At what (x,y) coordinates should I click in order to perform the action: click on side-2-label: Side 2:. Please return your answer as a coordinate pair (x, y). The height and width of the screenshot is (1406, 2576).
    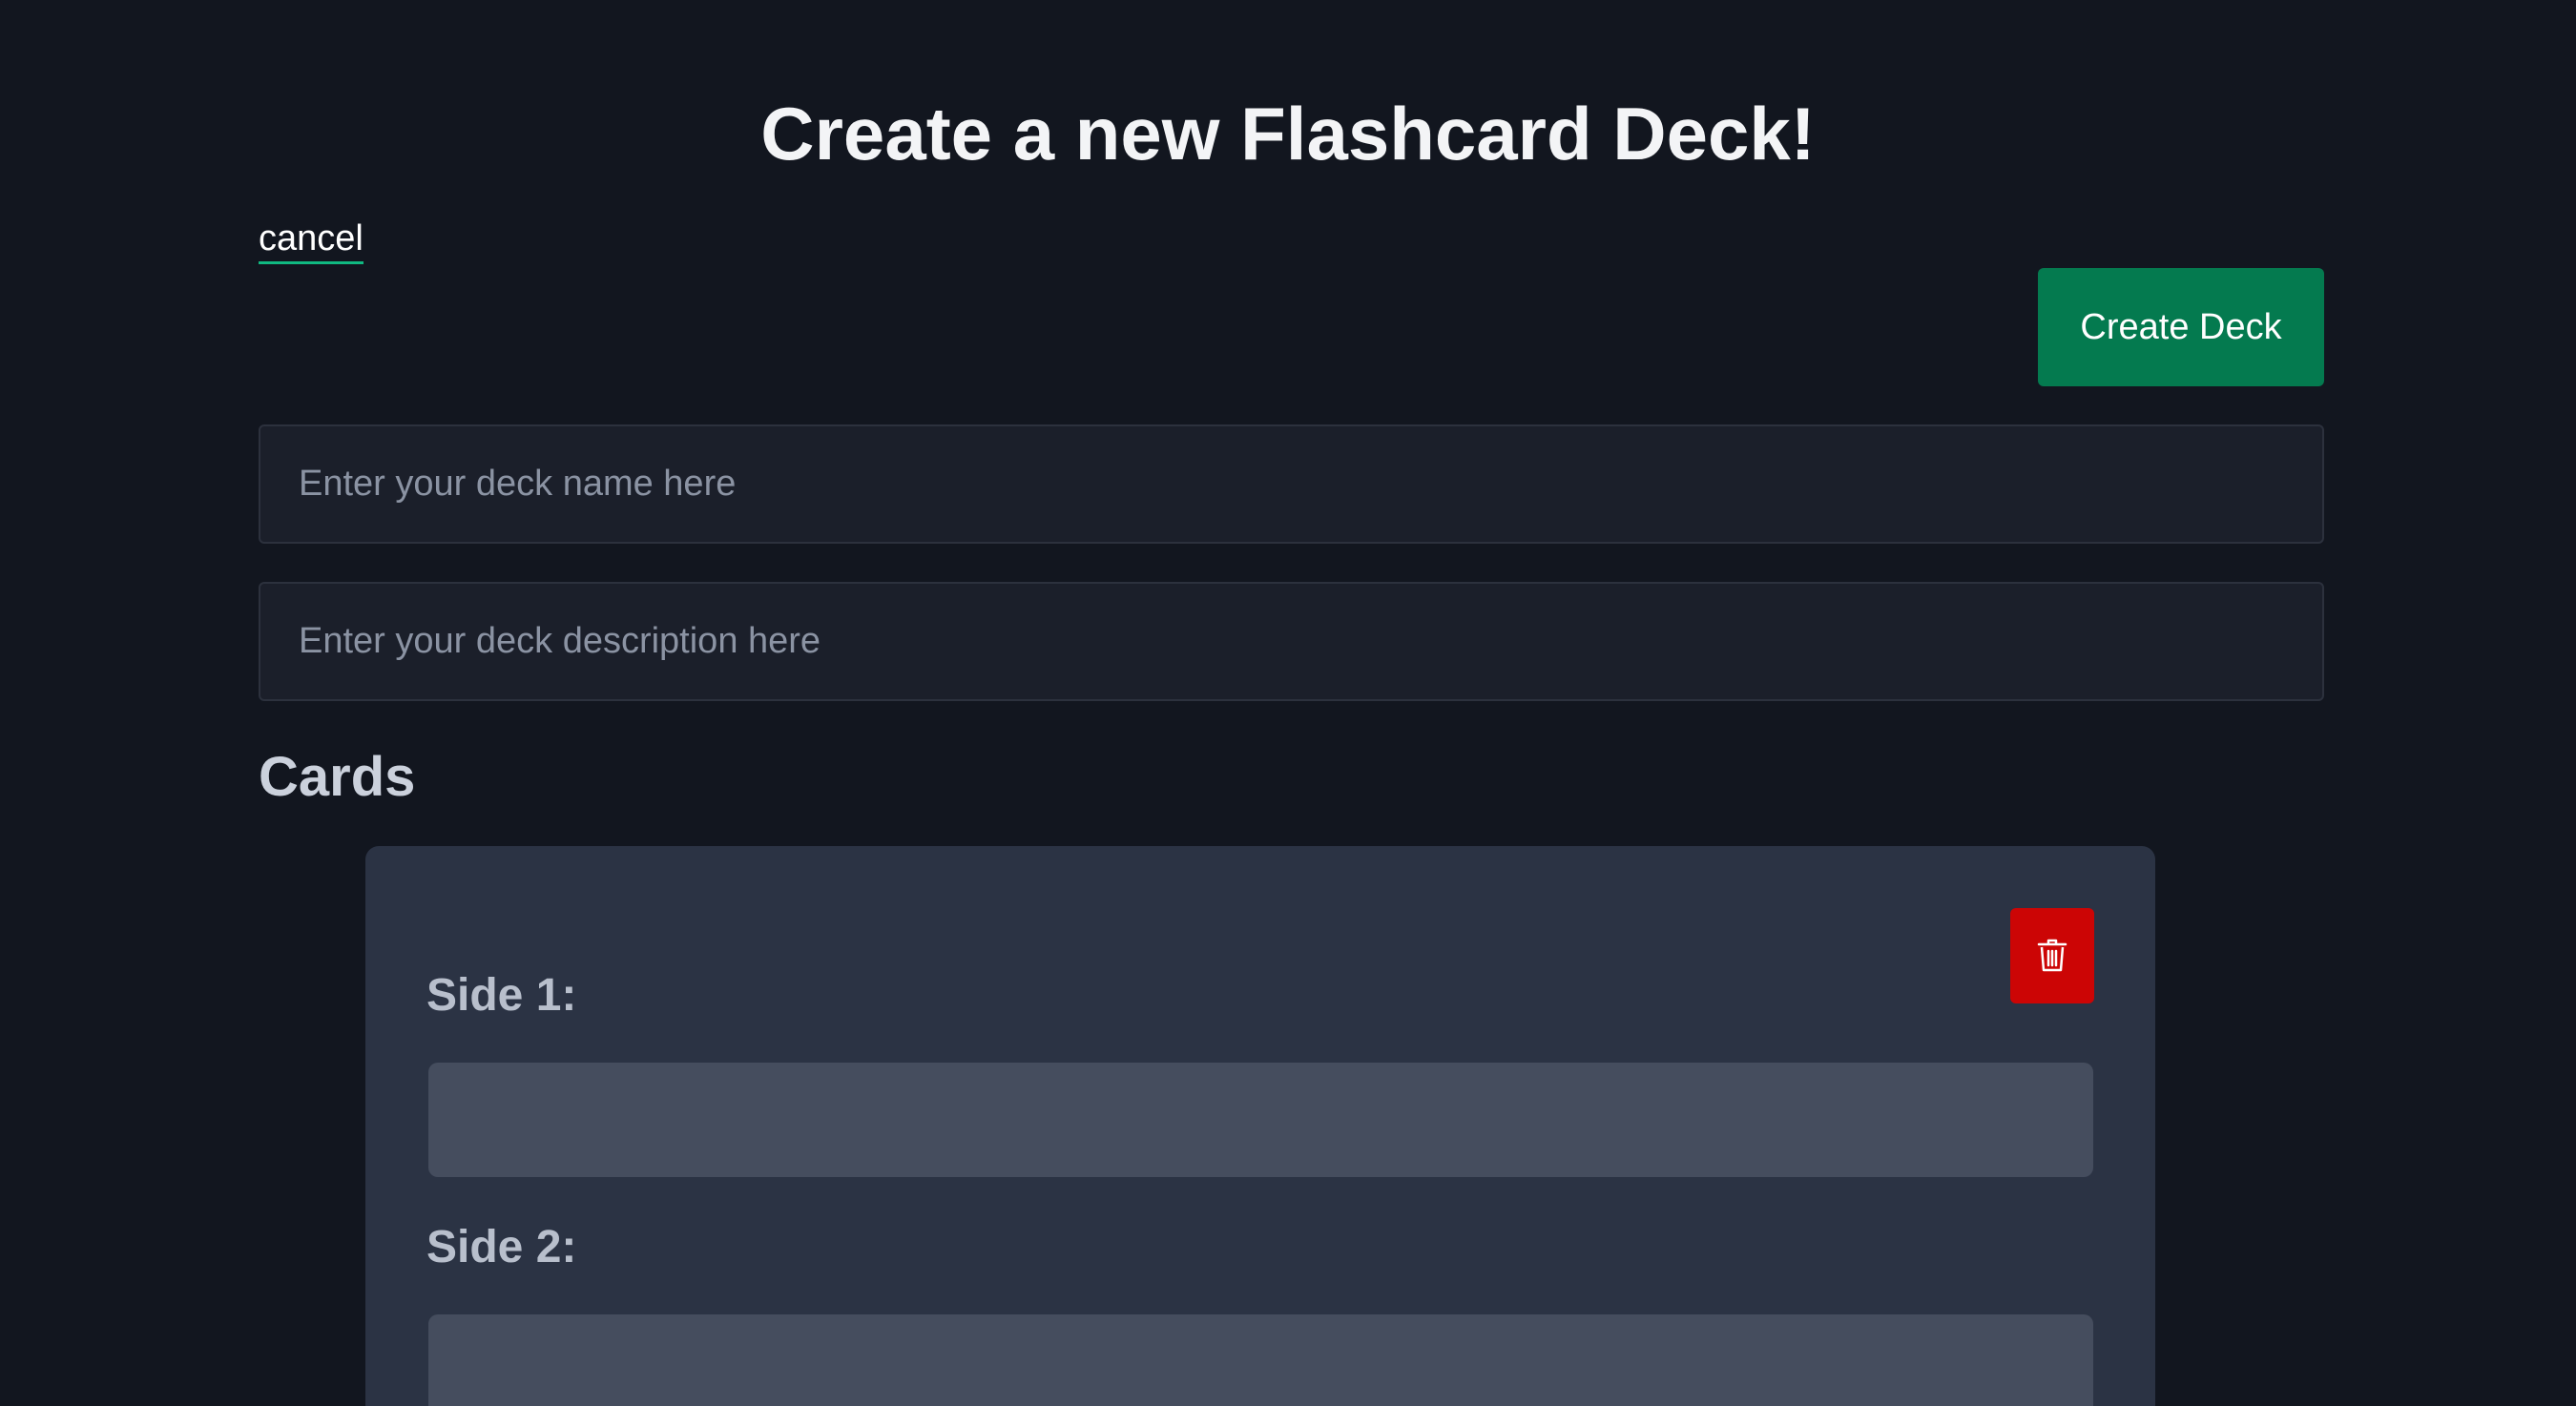
    Looking at the image, I should click on (501, 1247).